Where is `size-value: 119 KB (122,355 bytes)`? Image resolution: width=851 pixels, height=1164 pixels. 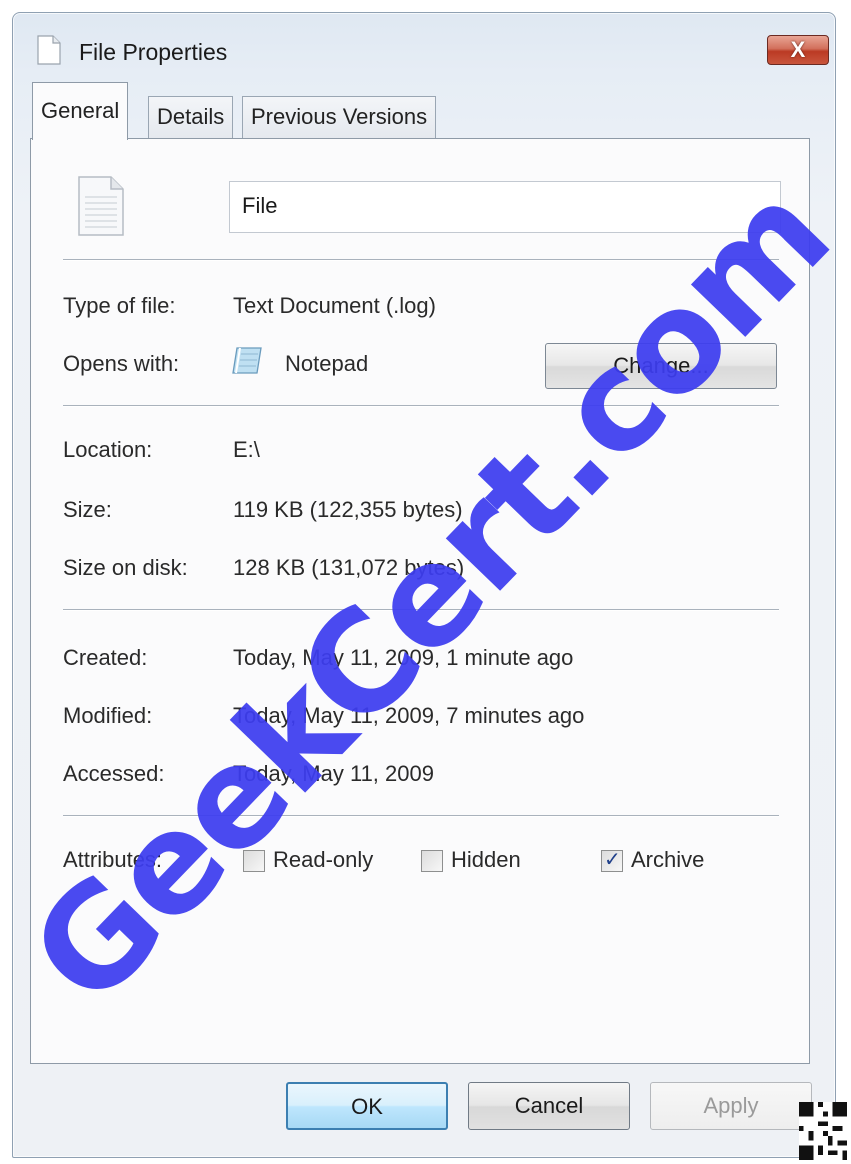
size-value: 119 KB (122,355 bytes) is located at coordinates (348, 509).